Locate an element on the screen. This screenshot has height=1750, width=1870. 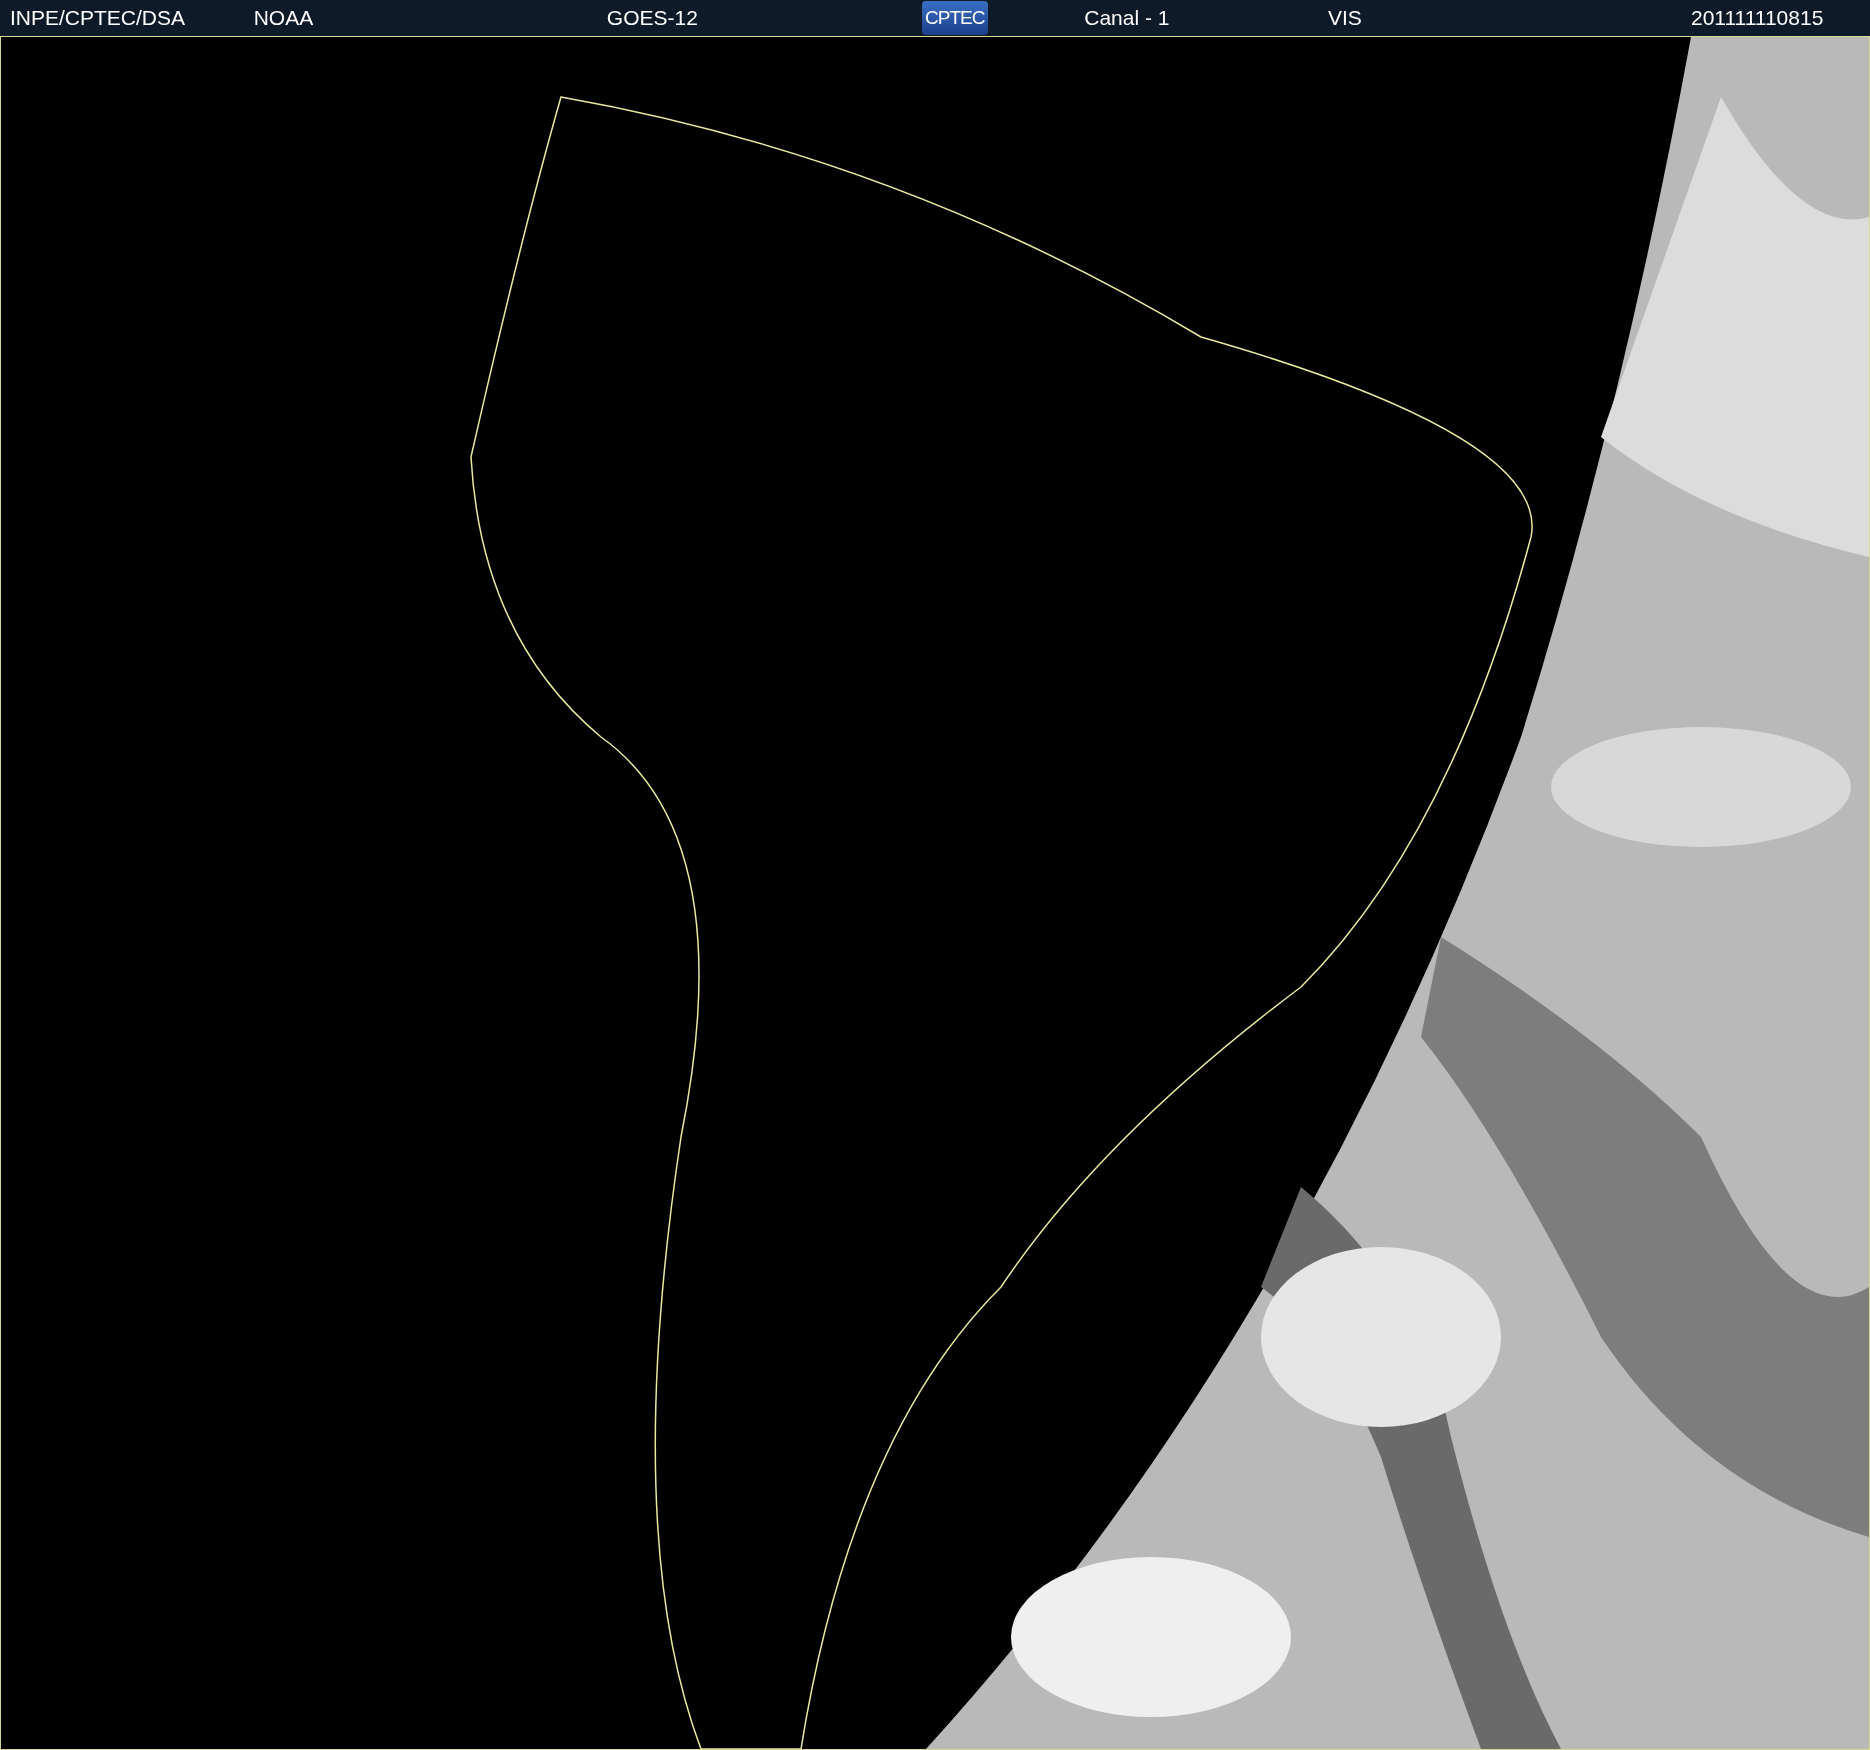
logo: CPTEC is located at coordinates (955, 18).